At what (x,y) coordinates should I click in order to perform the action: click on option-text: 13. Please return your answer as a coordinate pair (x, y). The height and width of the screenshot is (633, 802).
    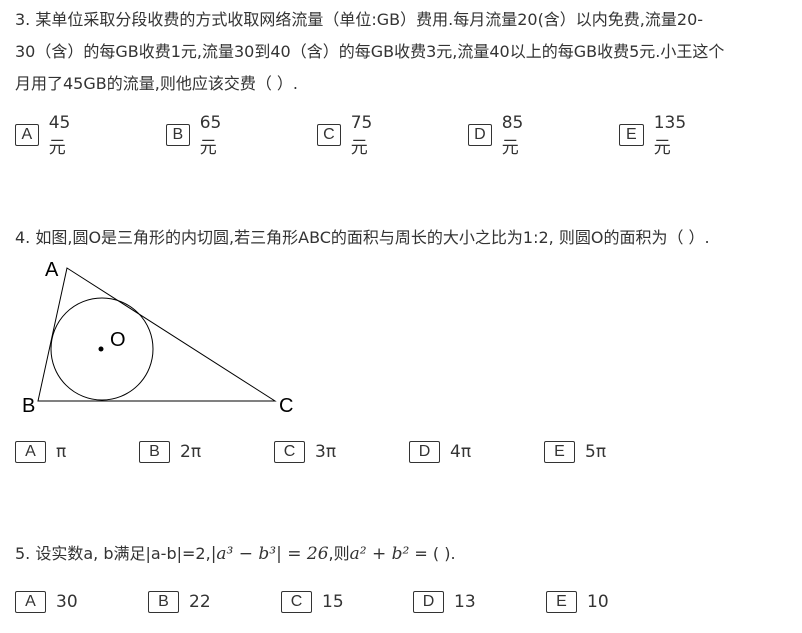
    Looking at the image, I should click on (465, 602).